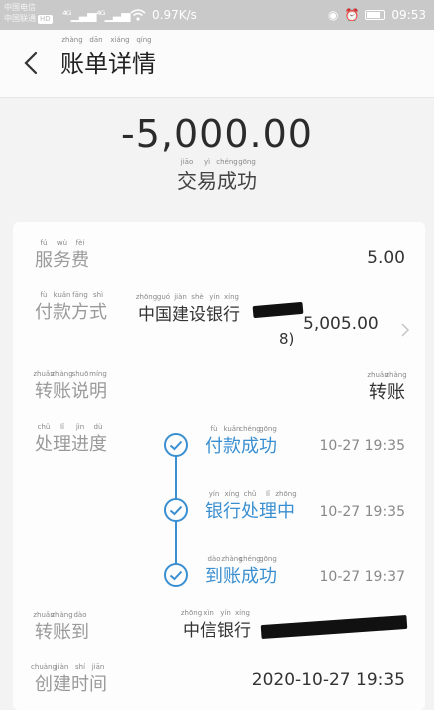 This screenshot has width=434, height=710. Describe the element at coordinates (98, 374) in the screenshot. I see `pinyin: míng` at that location.